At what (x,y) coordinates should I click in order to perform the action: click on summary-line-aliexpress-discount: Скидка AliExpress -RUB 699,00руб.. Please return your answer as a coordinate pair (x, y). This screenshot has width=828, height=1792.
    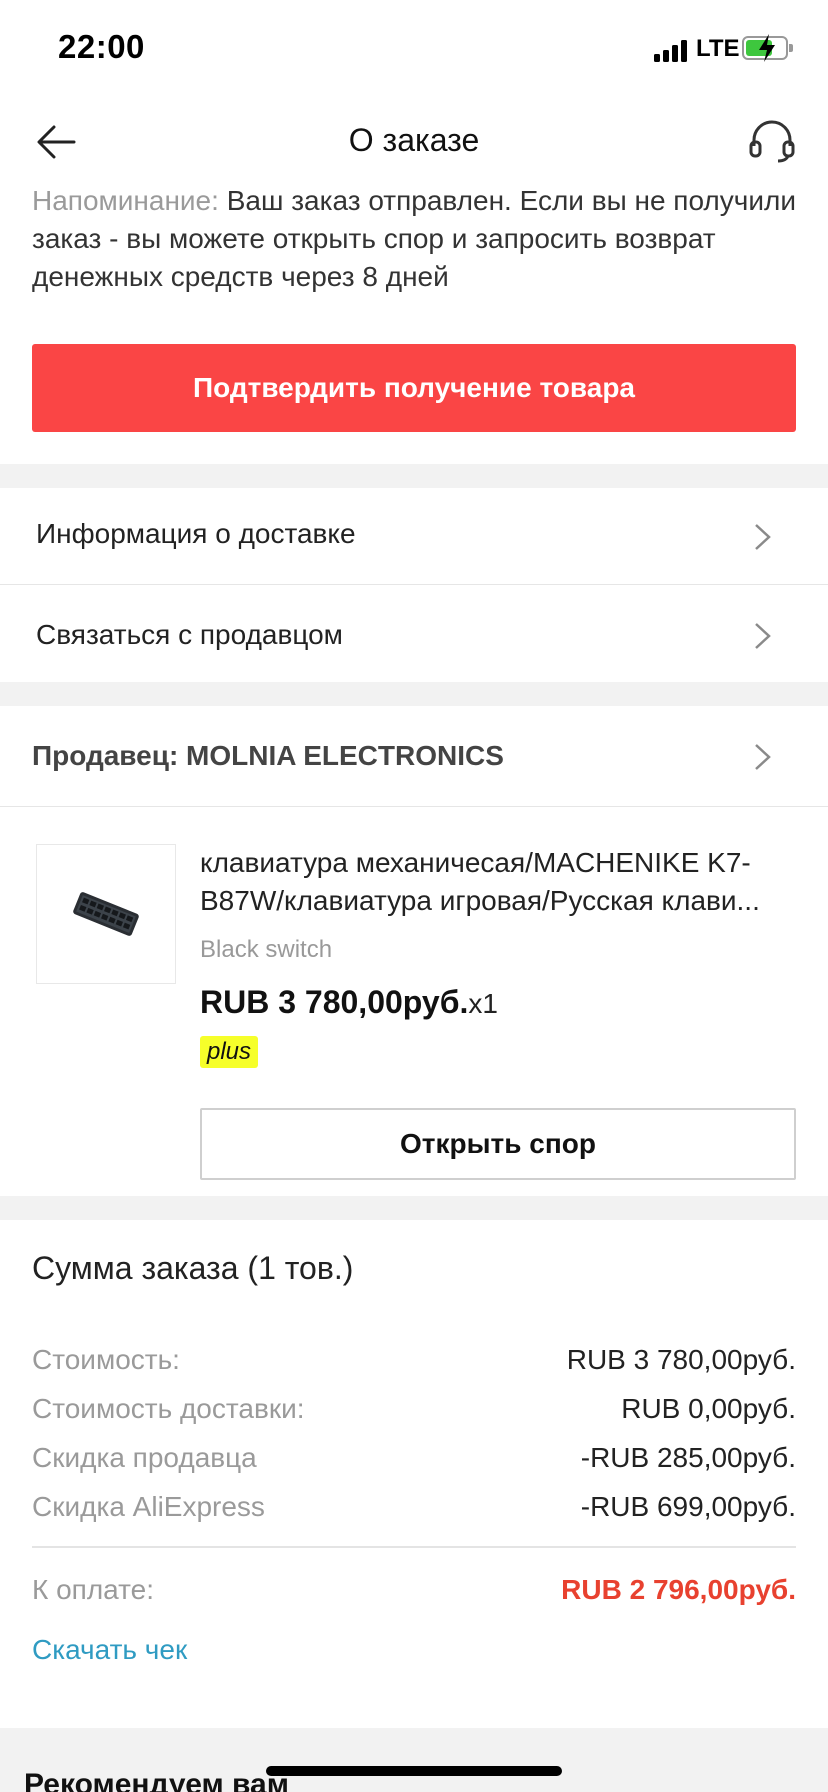
    Looking at the image, I should click on (414, 1507).